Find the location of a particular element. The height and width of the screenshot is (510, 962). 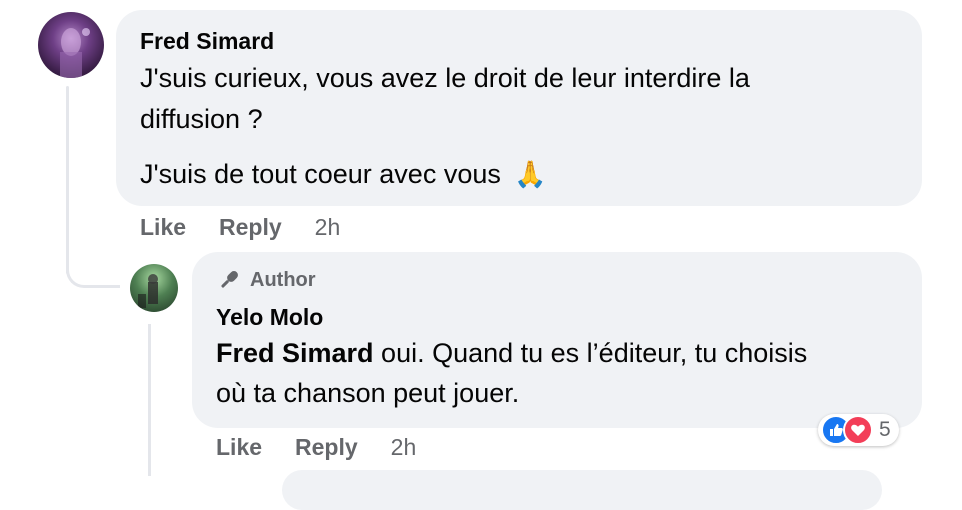

comment-text-line3: J'suis de tout coeur avec vous 🙏 is located at coordinates (343, 174).